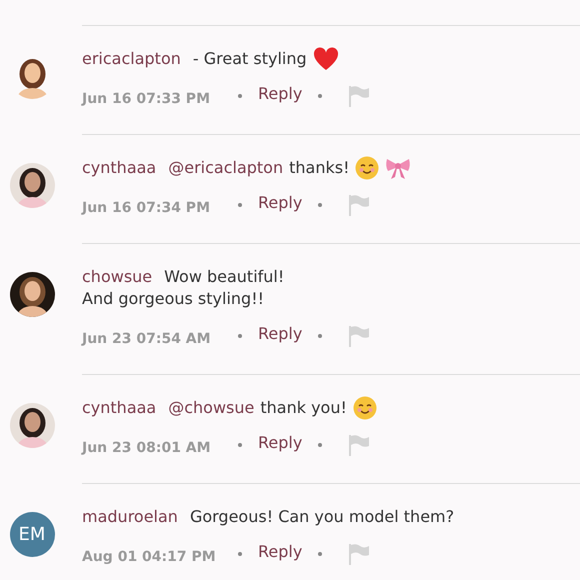  What do you see at coordinates (174, 299) in the screenshot?
I see `comment-text: And gorgeous styling!!` at bounding box center [174, 299].